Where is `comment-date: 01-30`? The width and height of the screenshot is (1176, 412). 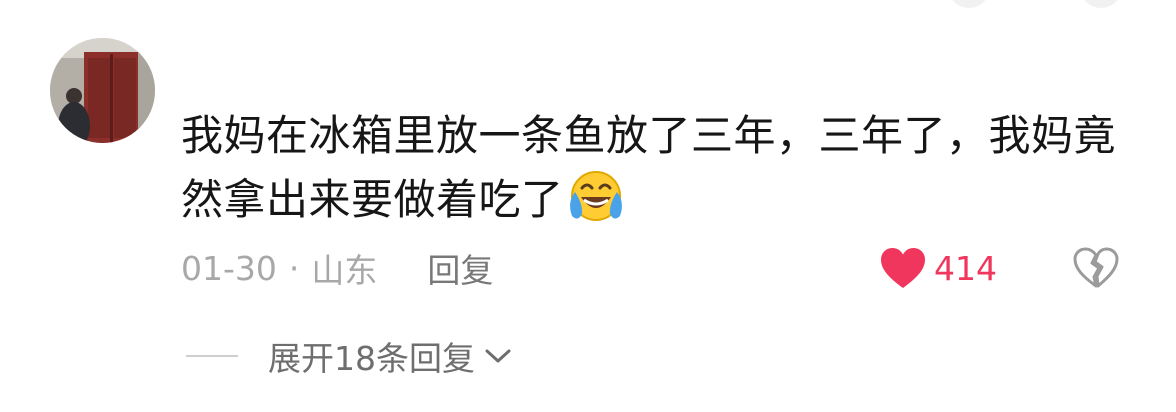
comment-date: 01-30 is located at coordinates (229, 268).